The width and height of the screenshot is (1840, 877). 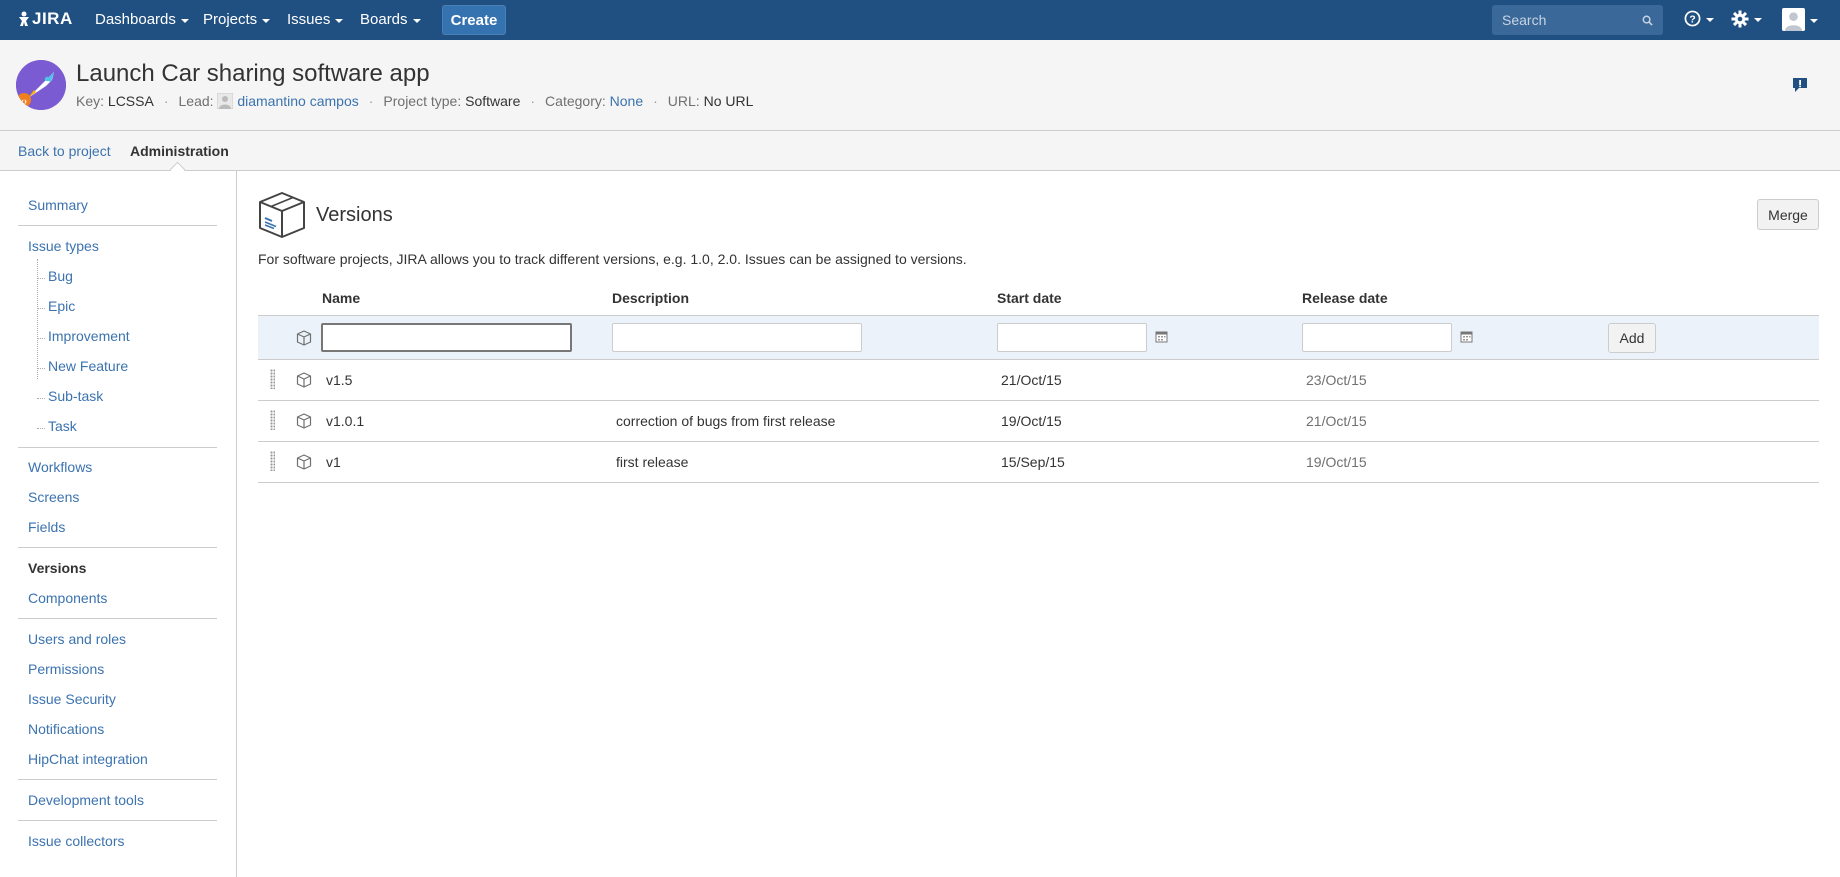 I want to click on sidebar-item-sub-task: Sub-task, so click(x=75, y=396).